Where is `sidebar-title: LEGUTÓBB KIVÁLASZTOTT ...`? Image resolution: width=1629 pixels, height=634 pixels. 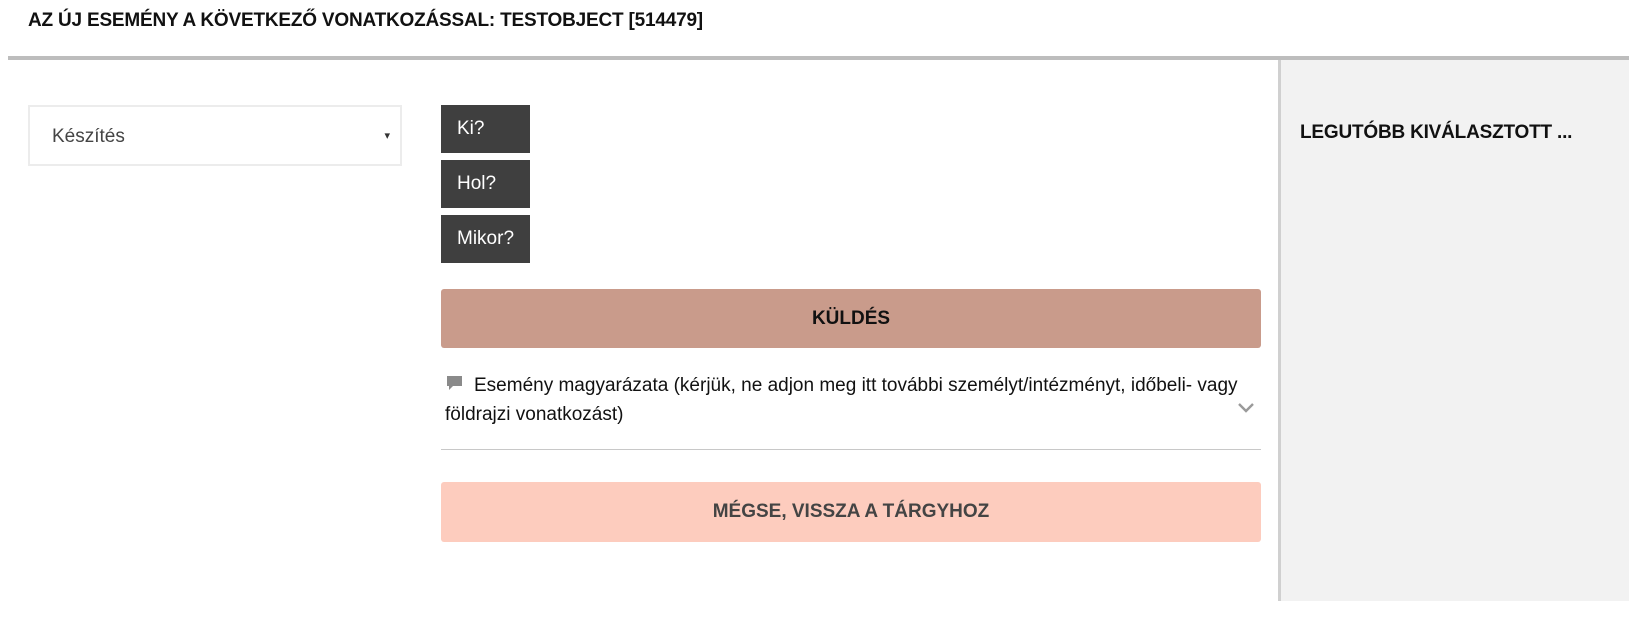 sidebar-title: LEGUTÓBB KIVÁLASZTOTT ... is located at coordinates (1436, 132).